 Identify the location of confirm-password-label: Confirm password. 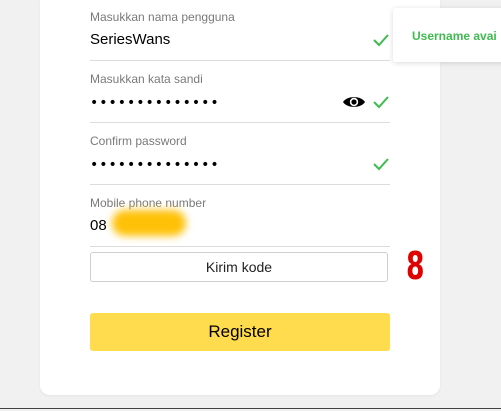
(138, 141).